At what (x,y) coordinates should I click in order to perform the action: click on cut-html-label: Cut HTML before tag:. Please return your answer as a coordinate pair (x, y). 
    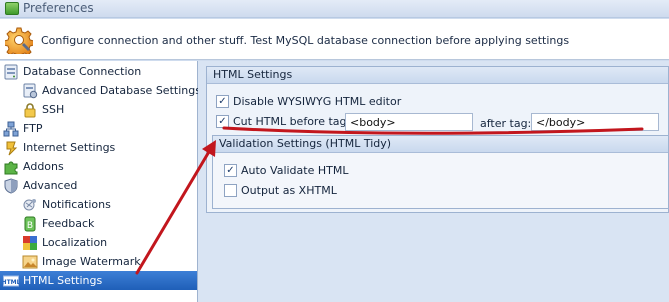
    Looking at the image, I should click on (292, 121).